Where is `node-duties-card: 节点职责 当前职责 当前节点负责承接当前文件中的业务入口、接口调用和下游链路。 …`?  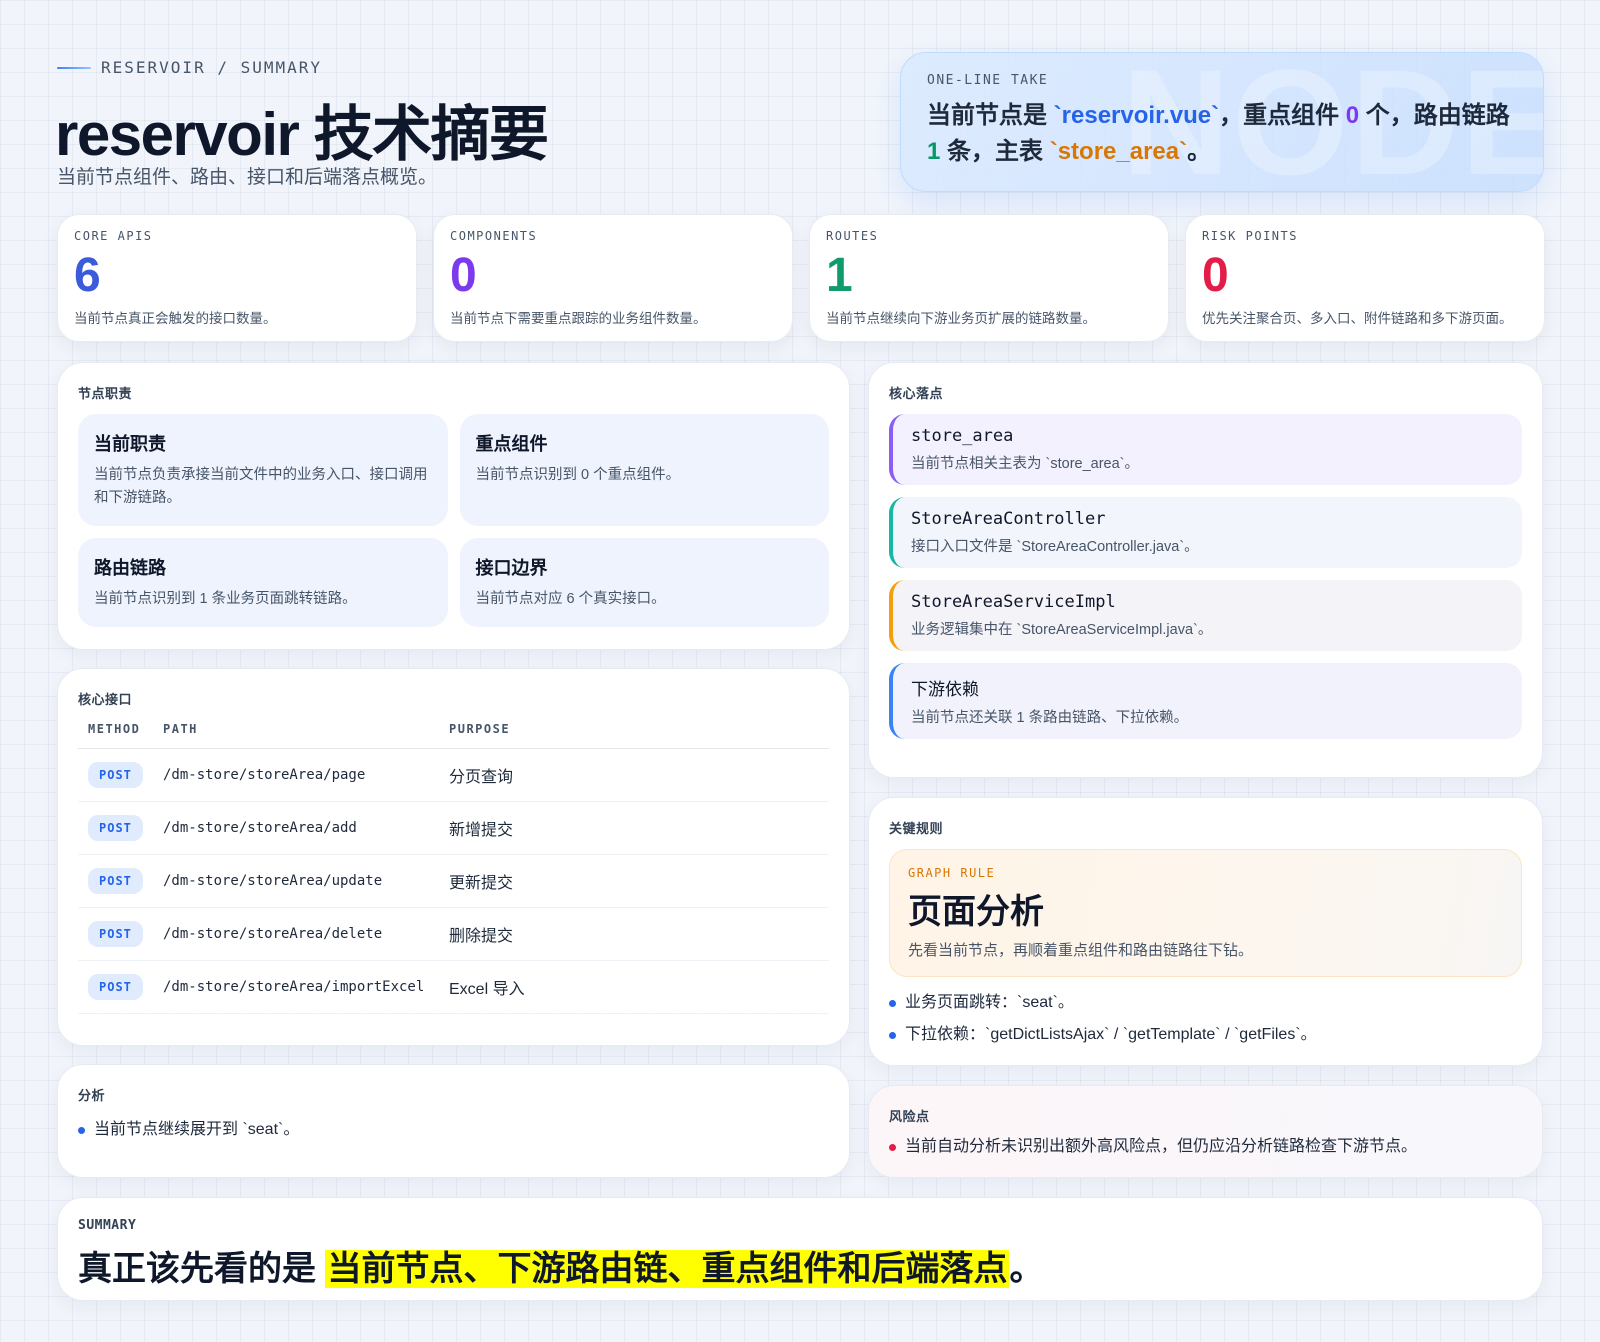
node-duties-card: 节点职责 当前职责 当前节点负责承接当前文件中的业务入口、接口调用和下游链路。 … is located at coordinates (453, 506).